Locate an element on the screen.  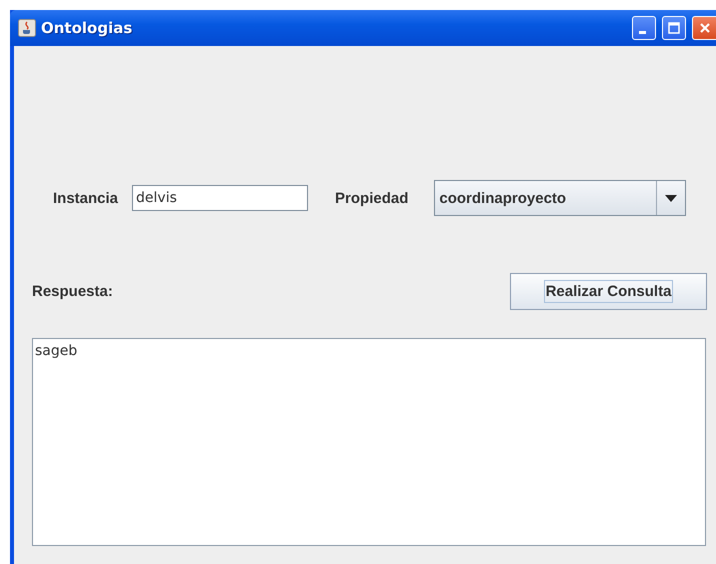
minimize-button is located at coordinates (644, 28).